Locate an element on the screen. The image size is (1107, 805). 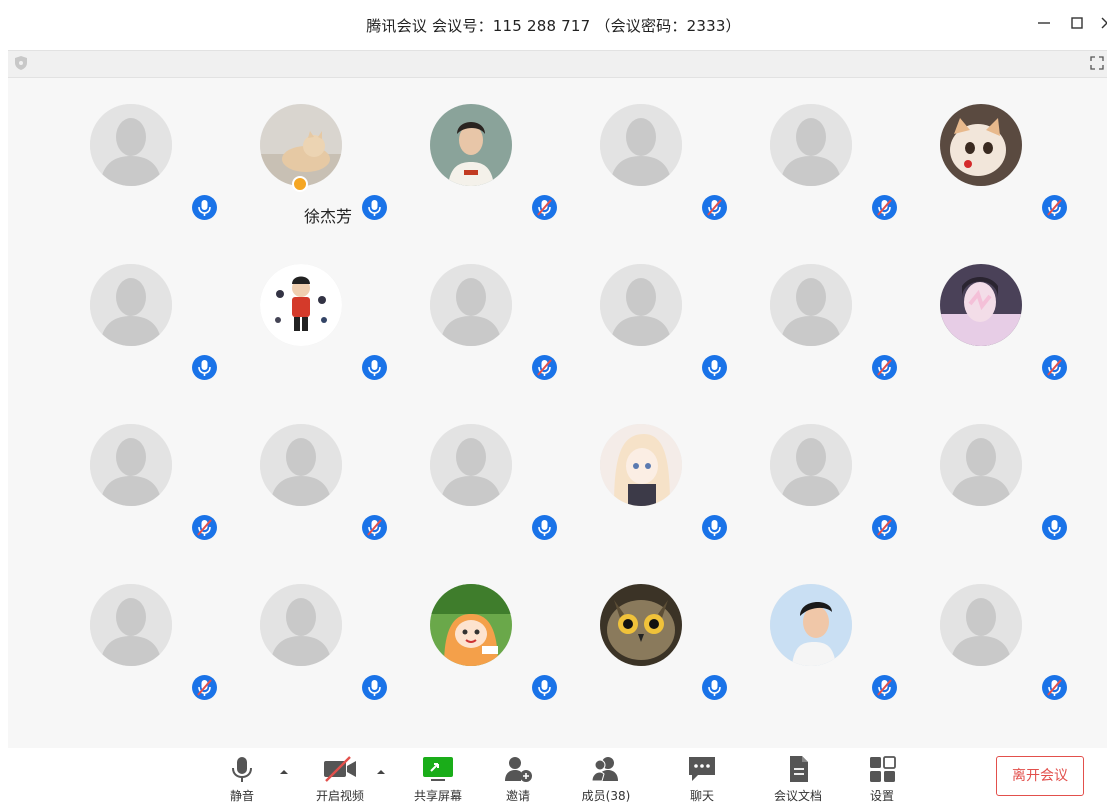
meeting-docs-button: 会议文档 is located at coordinates (798, 779).